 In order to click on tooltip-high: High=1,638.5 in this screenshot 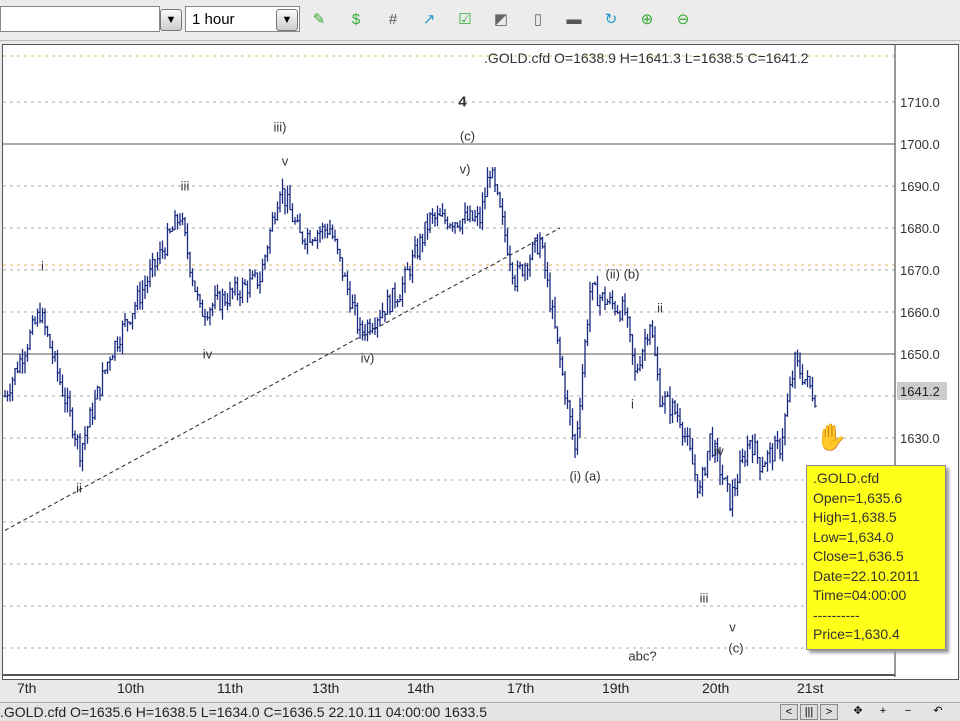, I will do `click(855, 517)`.